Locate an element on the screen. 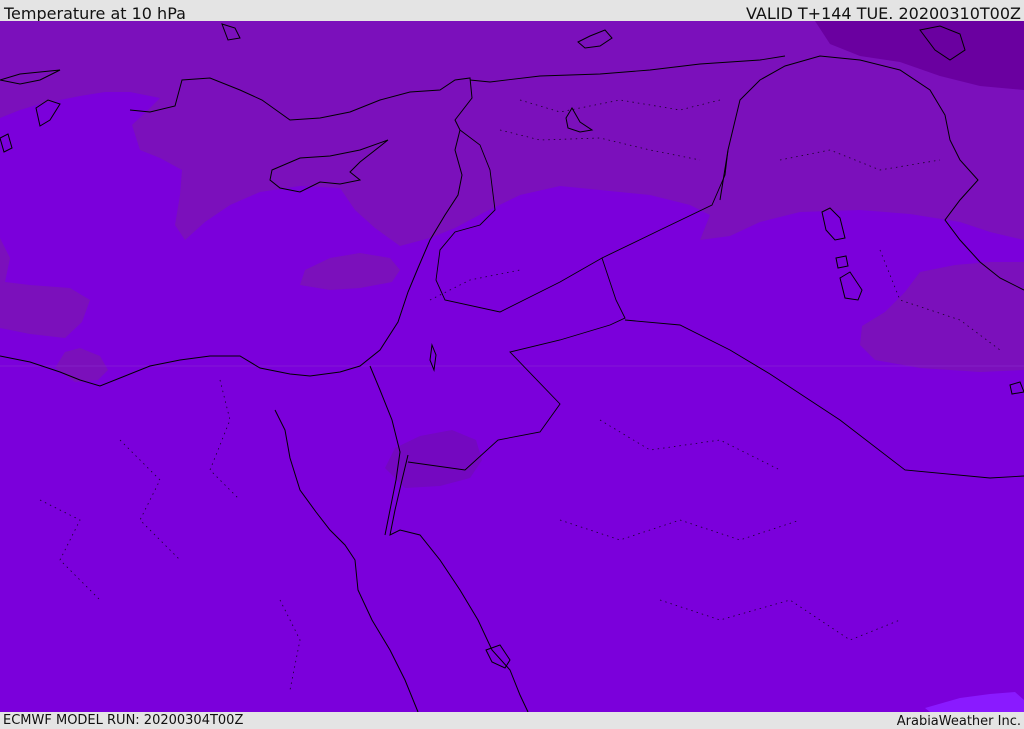  credit-label: ArabiaWeather Inc. is located at coordinates (958, 721).